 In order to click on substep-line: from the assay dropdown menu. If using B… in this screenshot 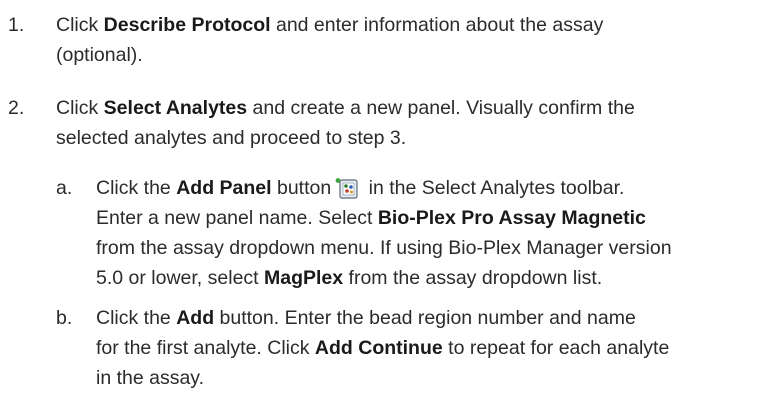, I will do `click(384, 248)`.